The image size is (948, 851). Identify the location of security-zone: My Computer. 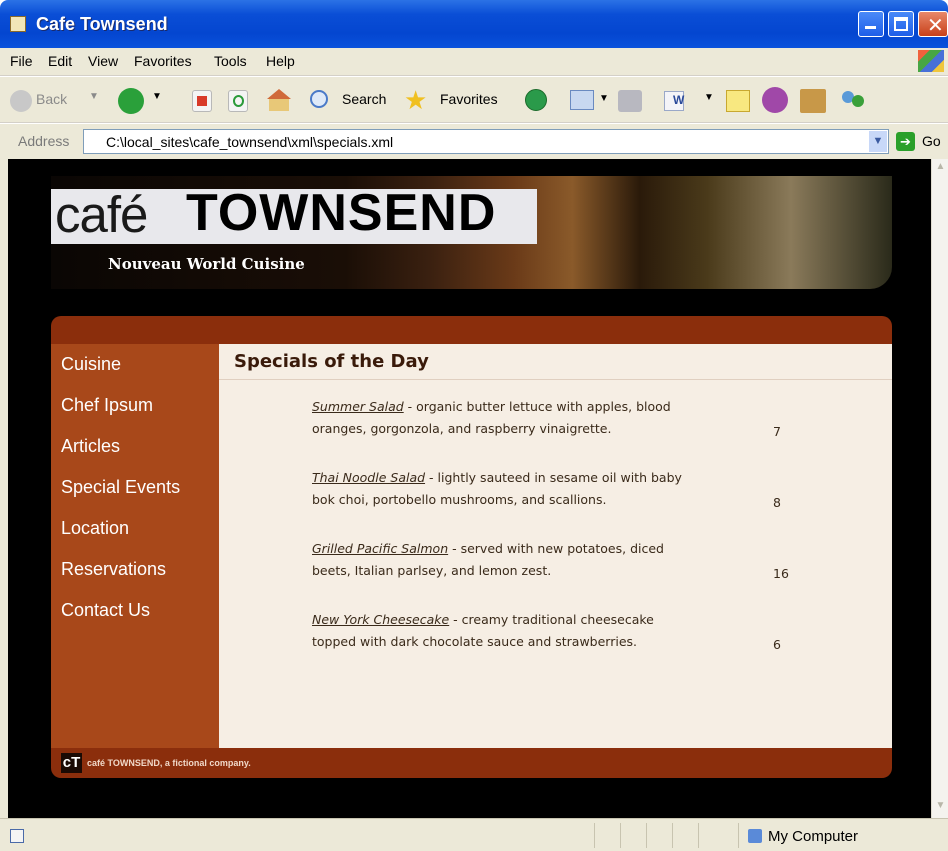
(813, 836).